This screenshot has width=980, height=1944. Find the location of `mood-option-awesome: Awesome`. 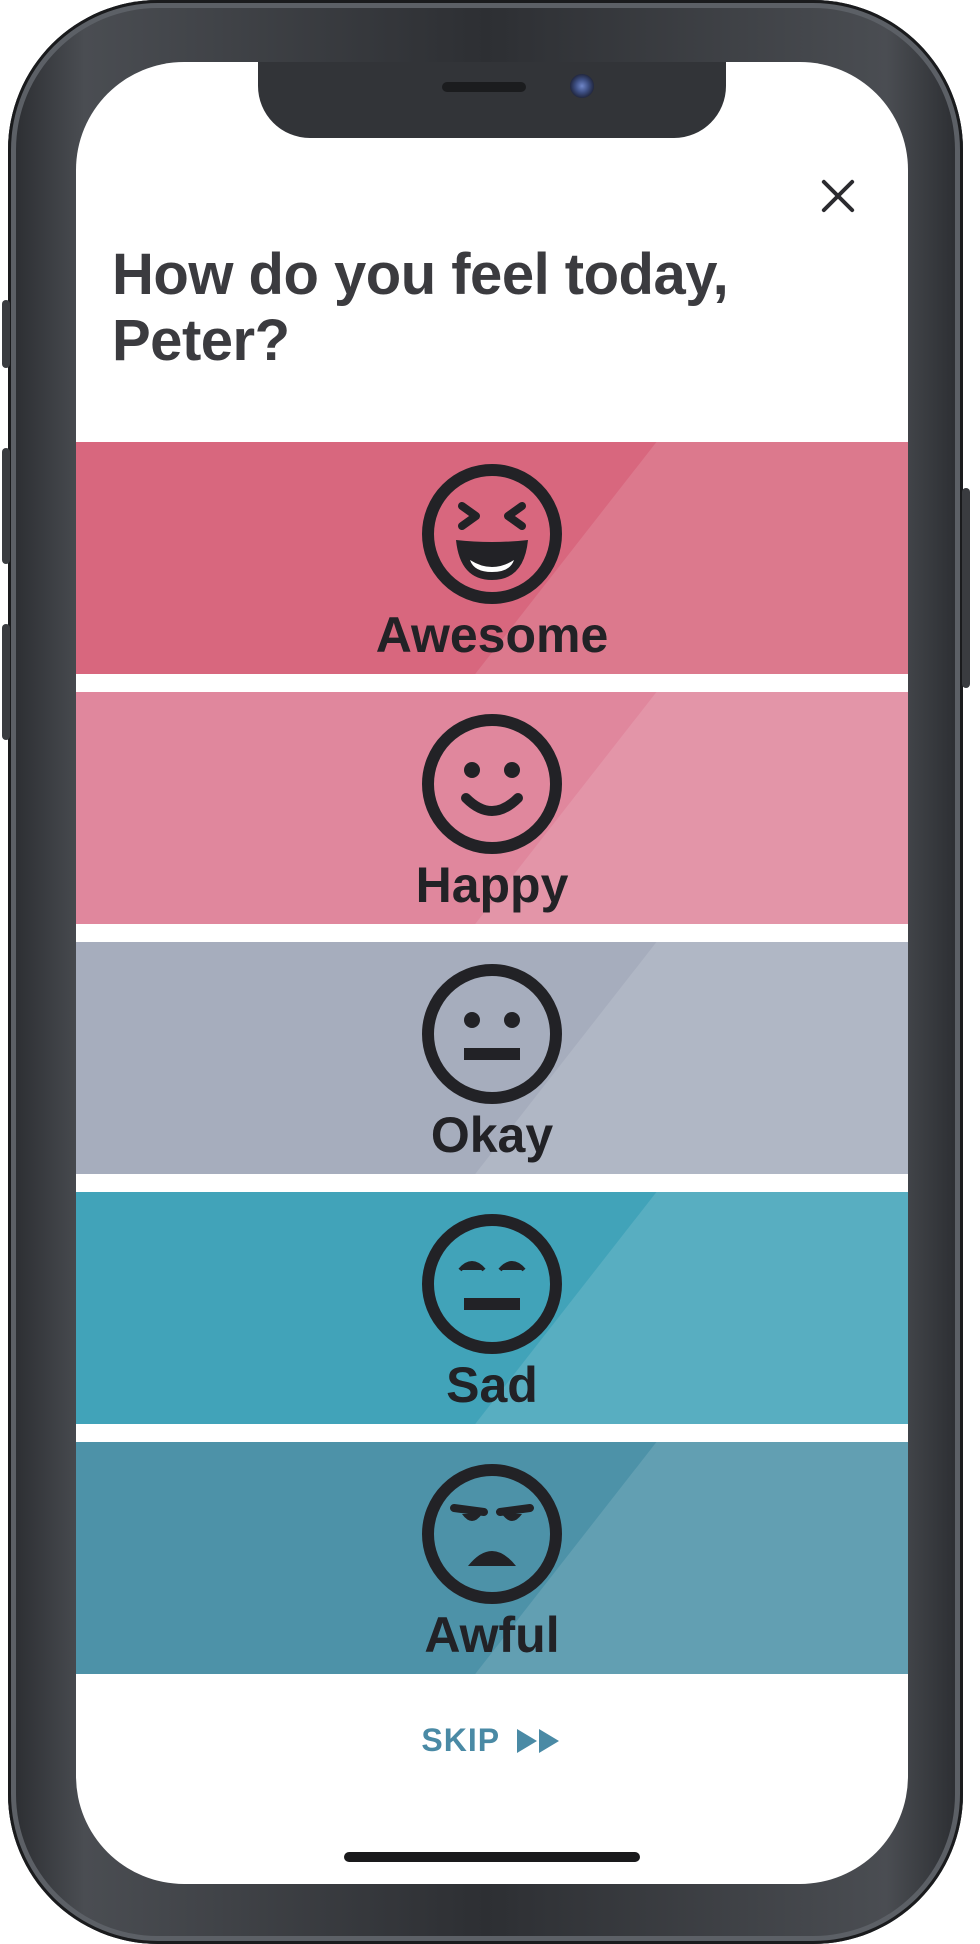

mood-option-awesome: Awesome is located at coordinates (492, 558).